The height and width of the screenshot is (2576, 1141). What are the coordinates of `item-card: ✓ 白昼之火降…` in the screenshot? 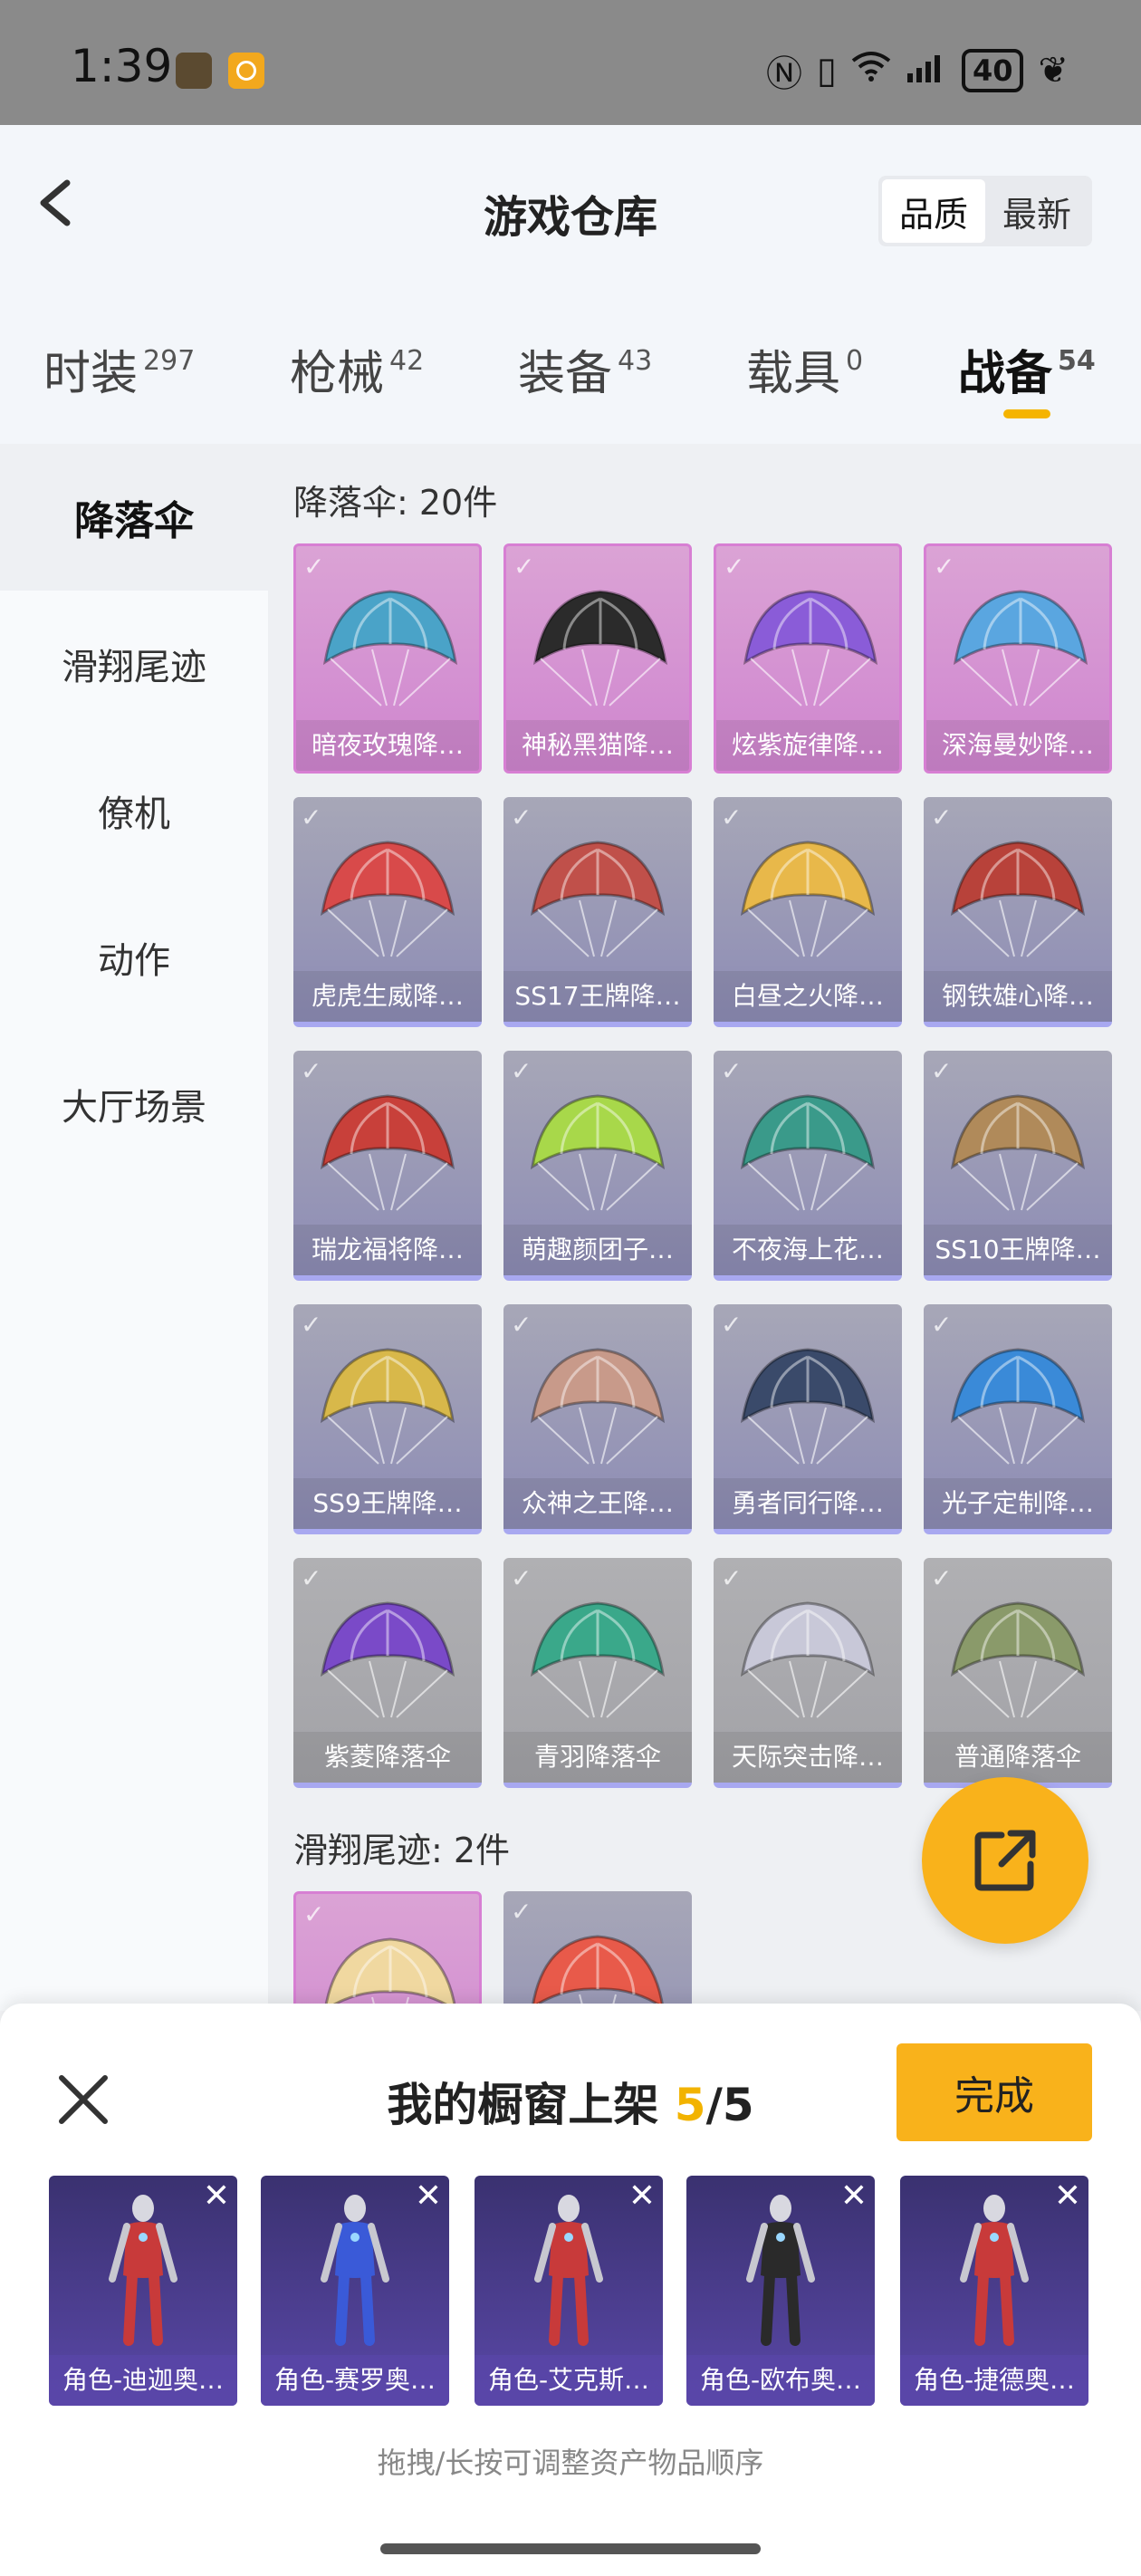 It's located at (808, 912).